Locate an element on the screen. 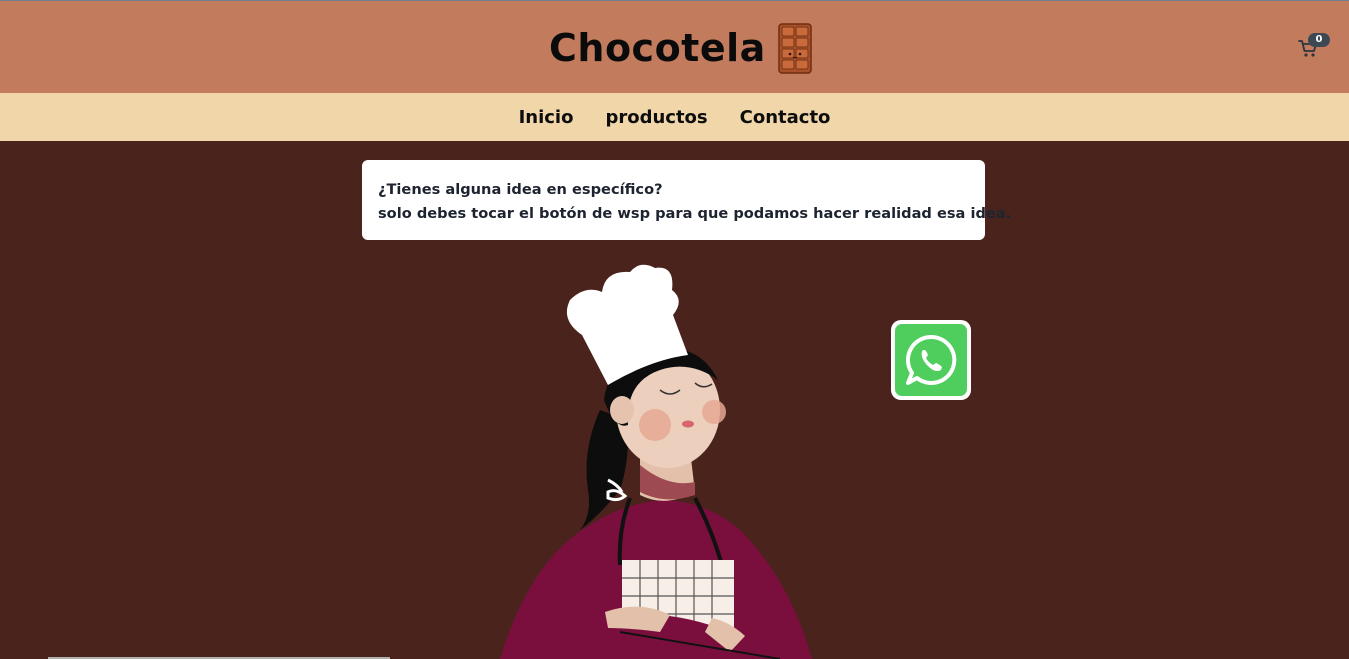 The width and height of the screenshot is (1349, 659). chocolate-bar-icon is located at coordinates (795, 48).